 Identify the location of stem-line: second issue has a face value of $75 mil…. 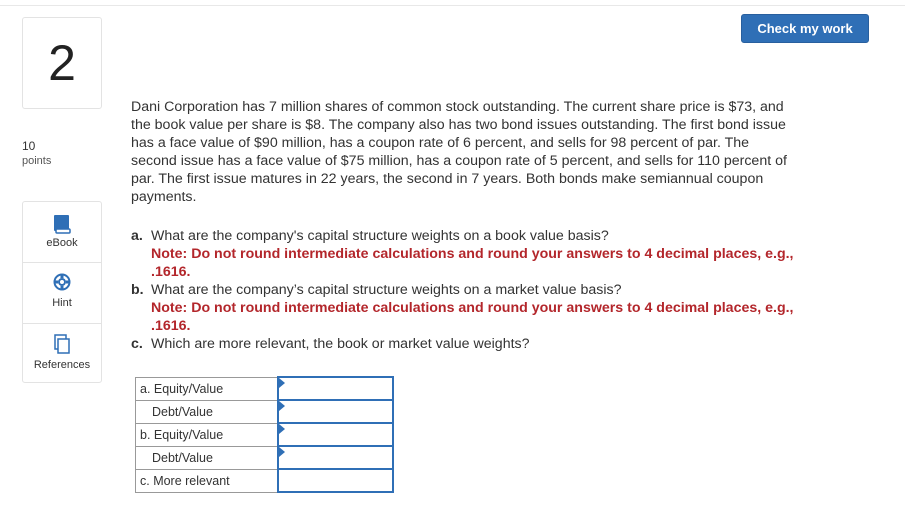
(459, 161).